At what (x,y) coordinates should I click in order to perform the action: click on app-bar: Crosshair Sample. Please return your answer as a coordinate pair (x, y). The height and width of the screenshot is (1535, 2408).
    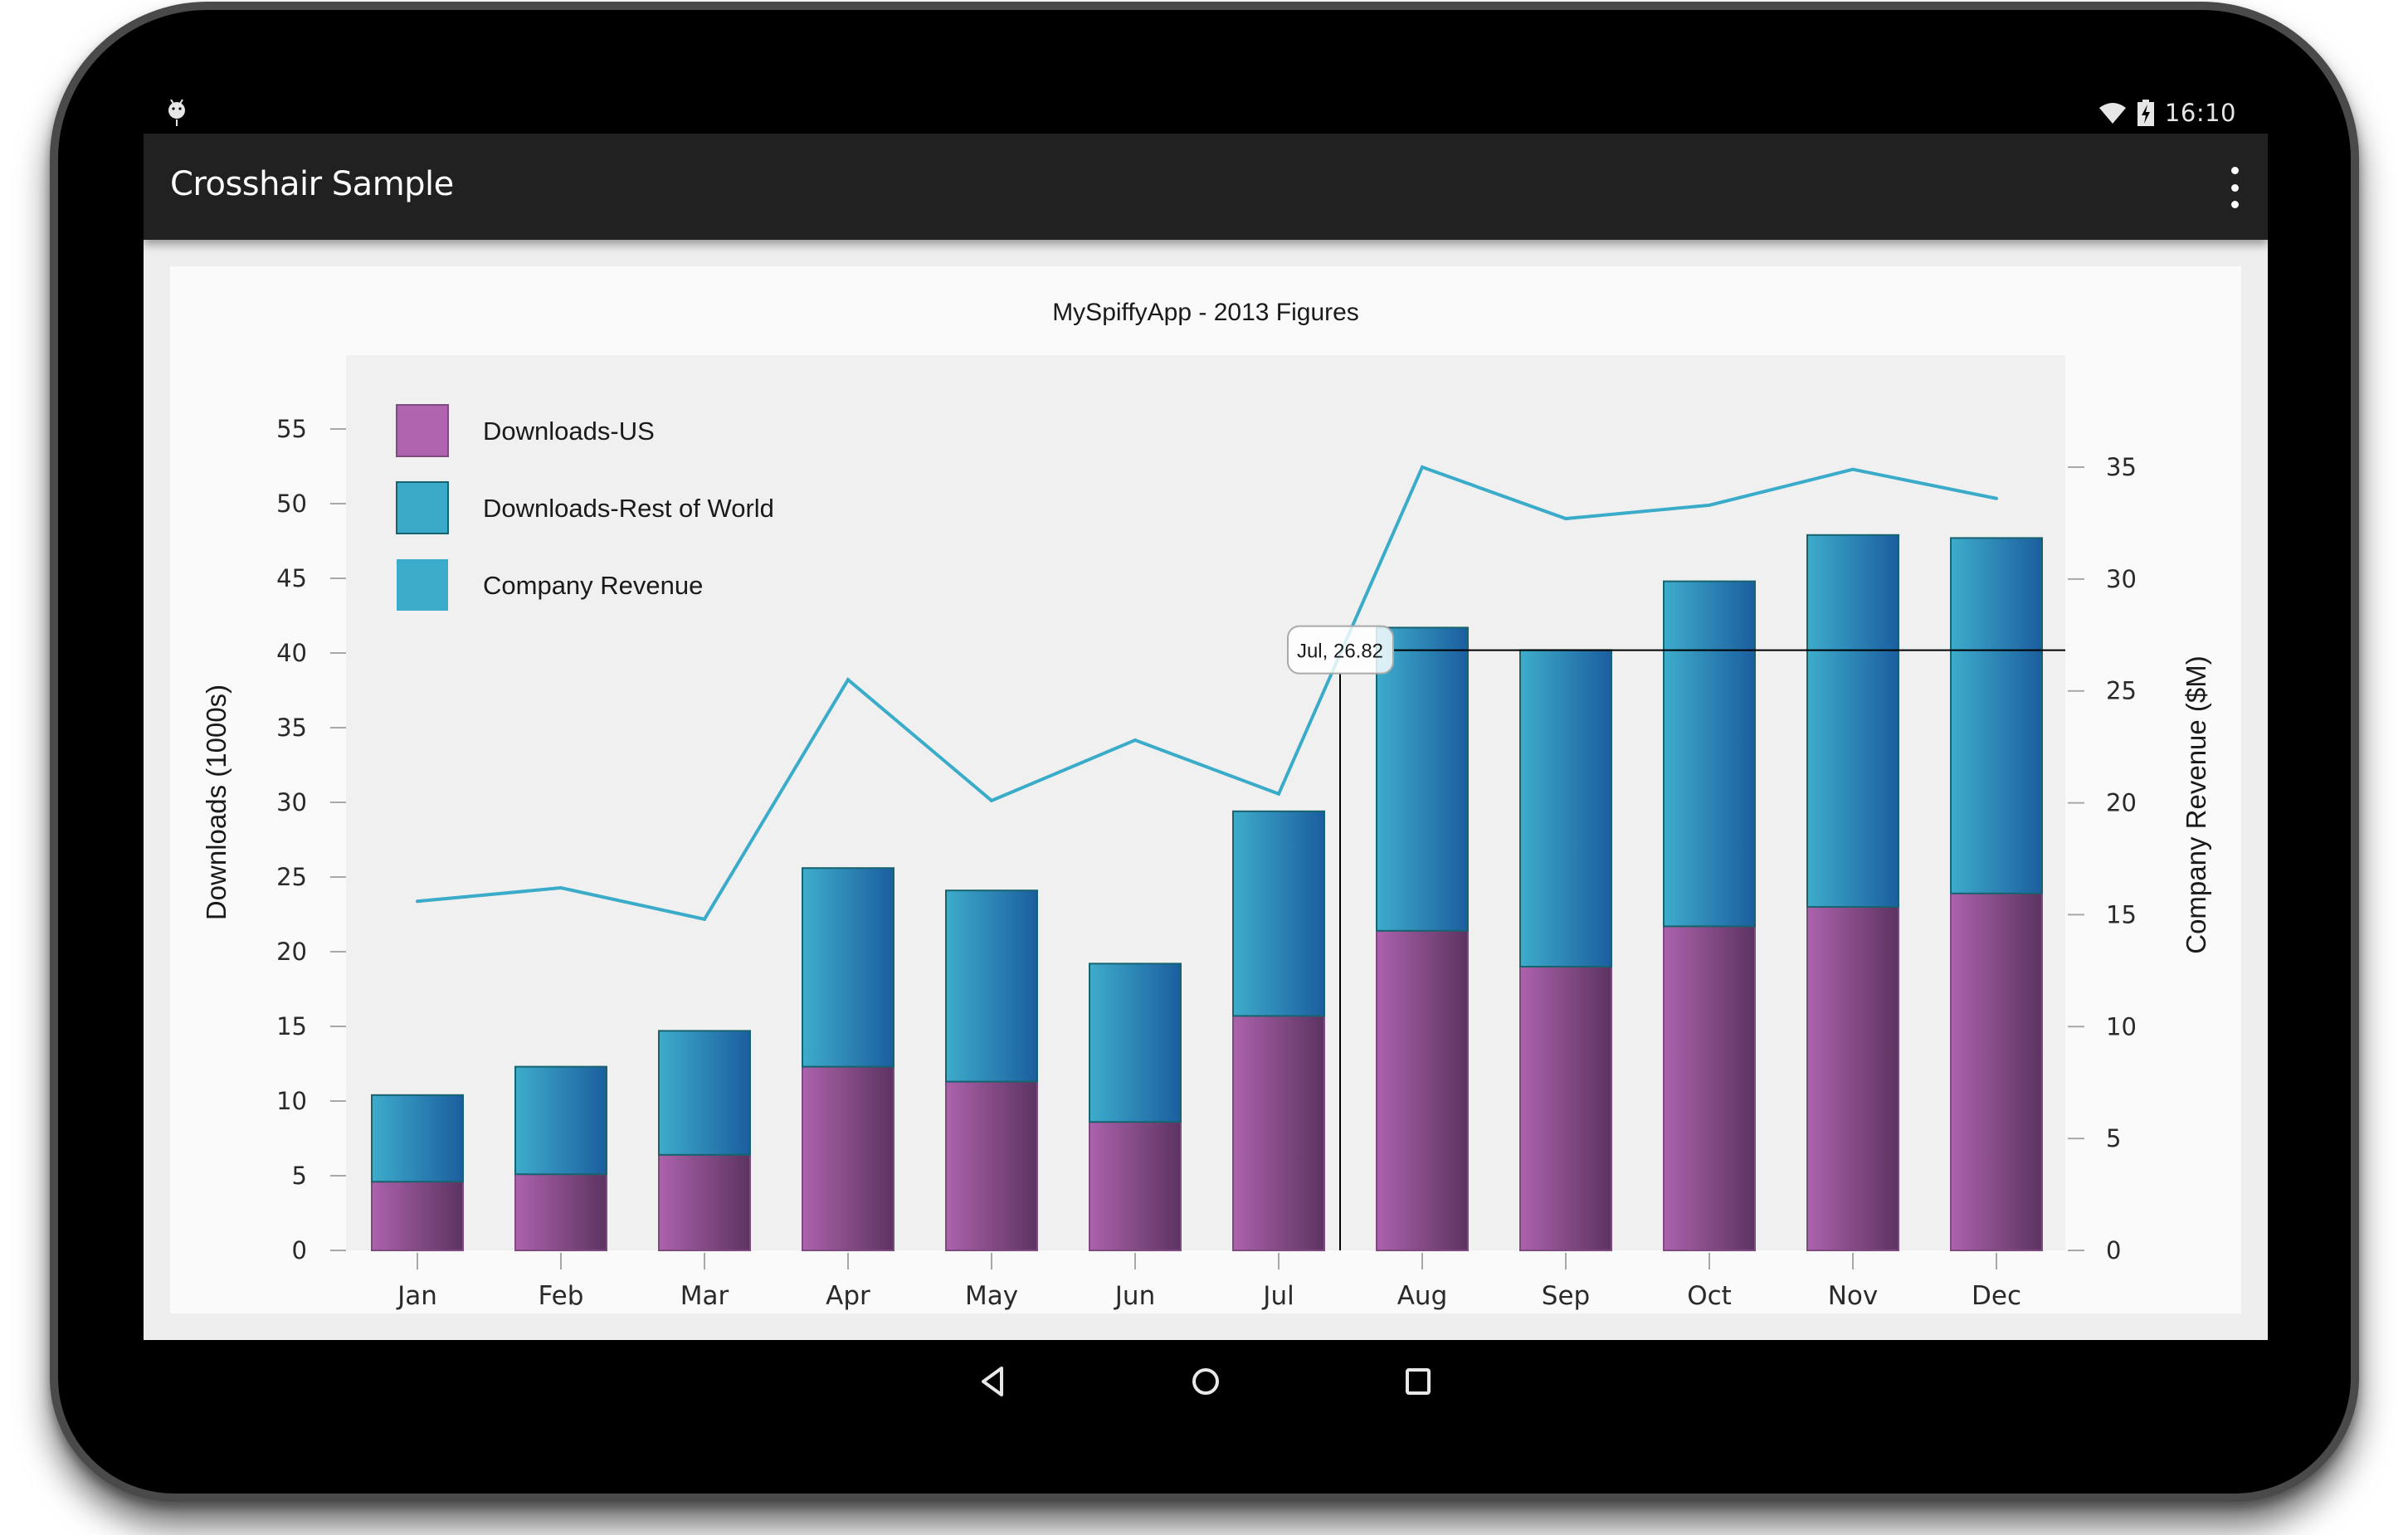
    Looking at the image, I should click on (1206, 187).